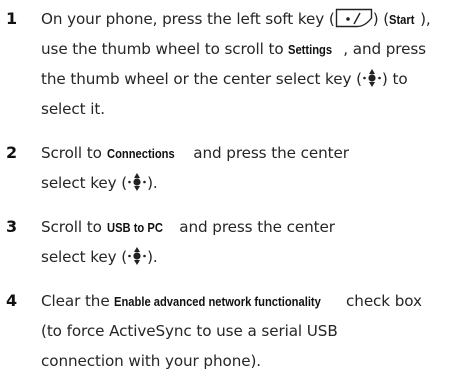 This screenshot has height=387, width=464. What do you see at coordinates (354, 18) in the screenshot?
I see `left-soft-key-icon` at bounding box center [354, 18].